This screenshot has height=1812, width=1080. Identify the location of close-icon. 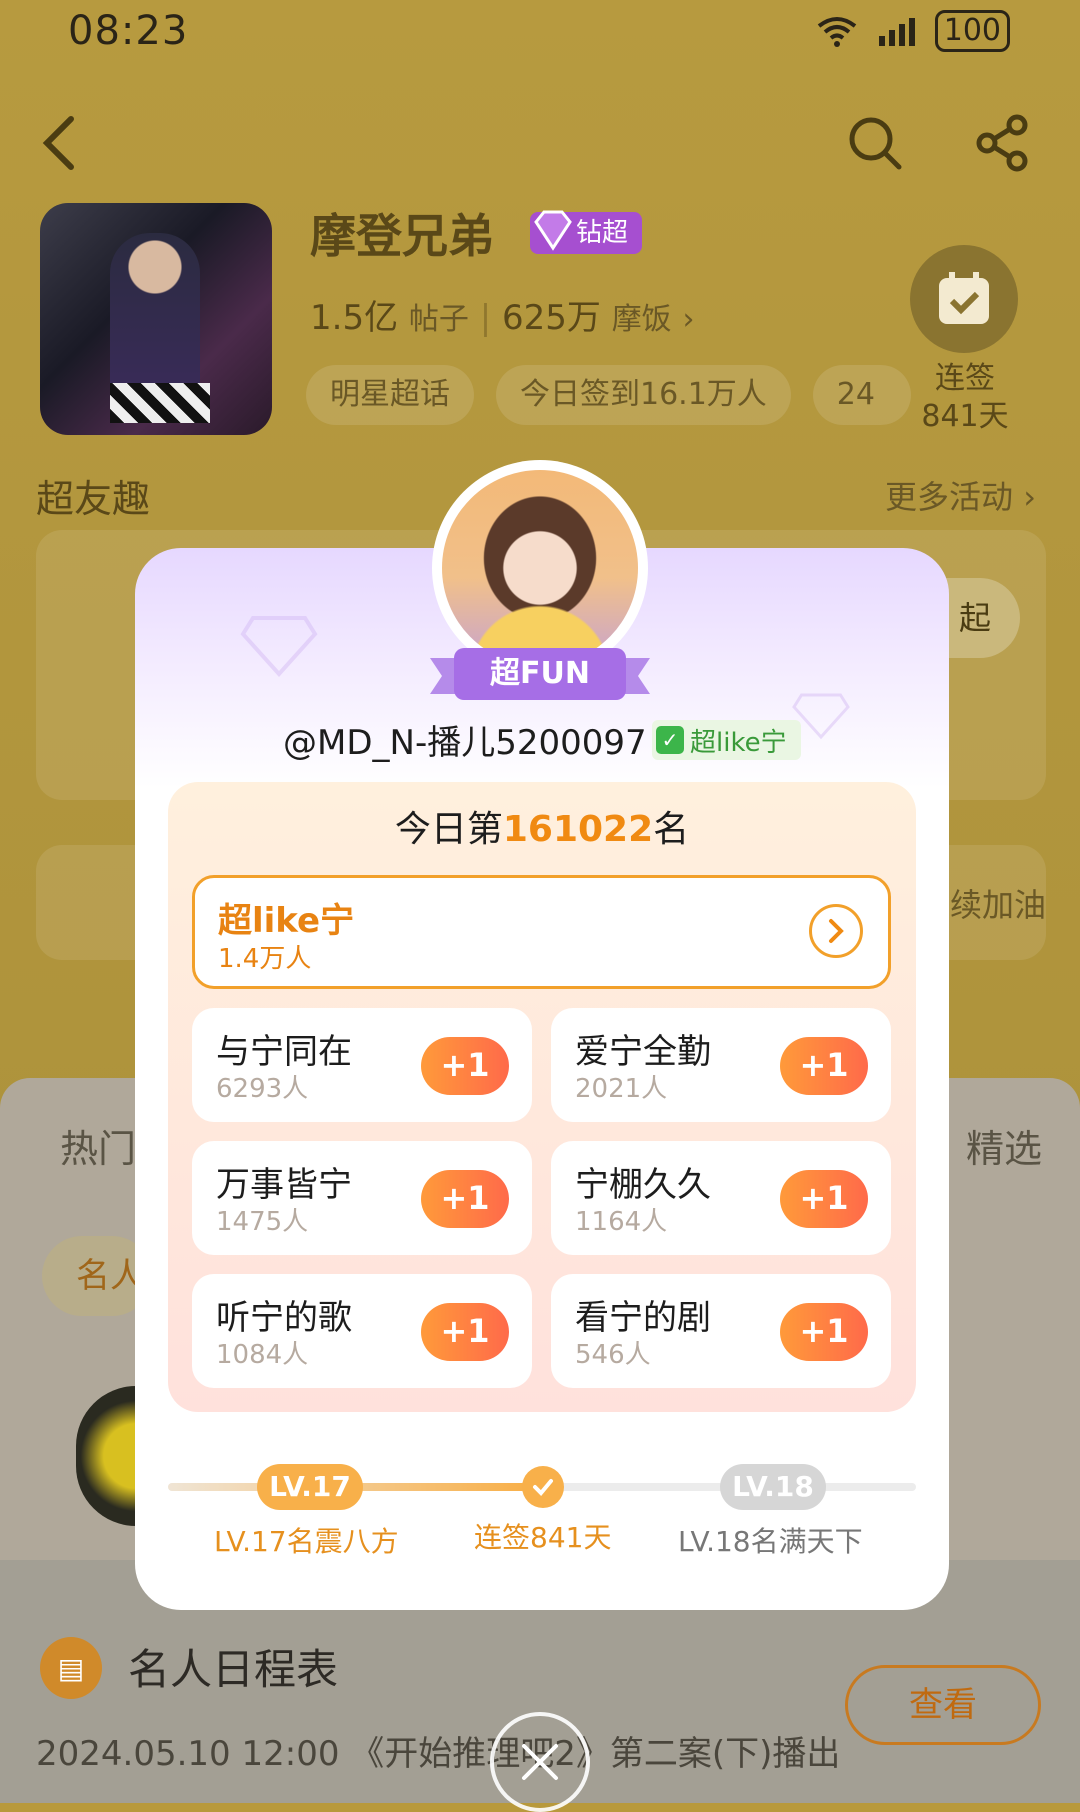
(540, 1762).